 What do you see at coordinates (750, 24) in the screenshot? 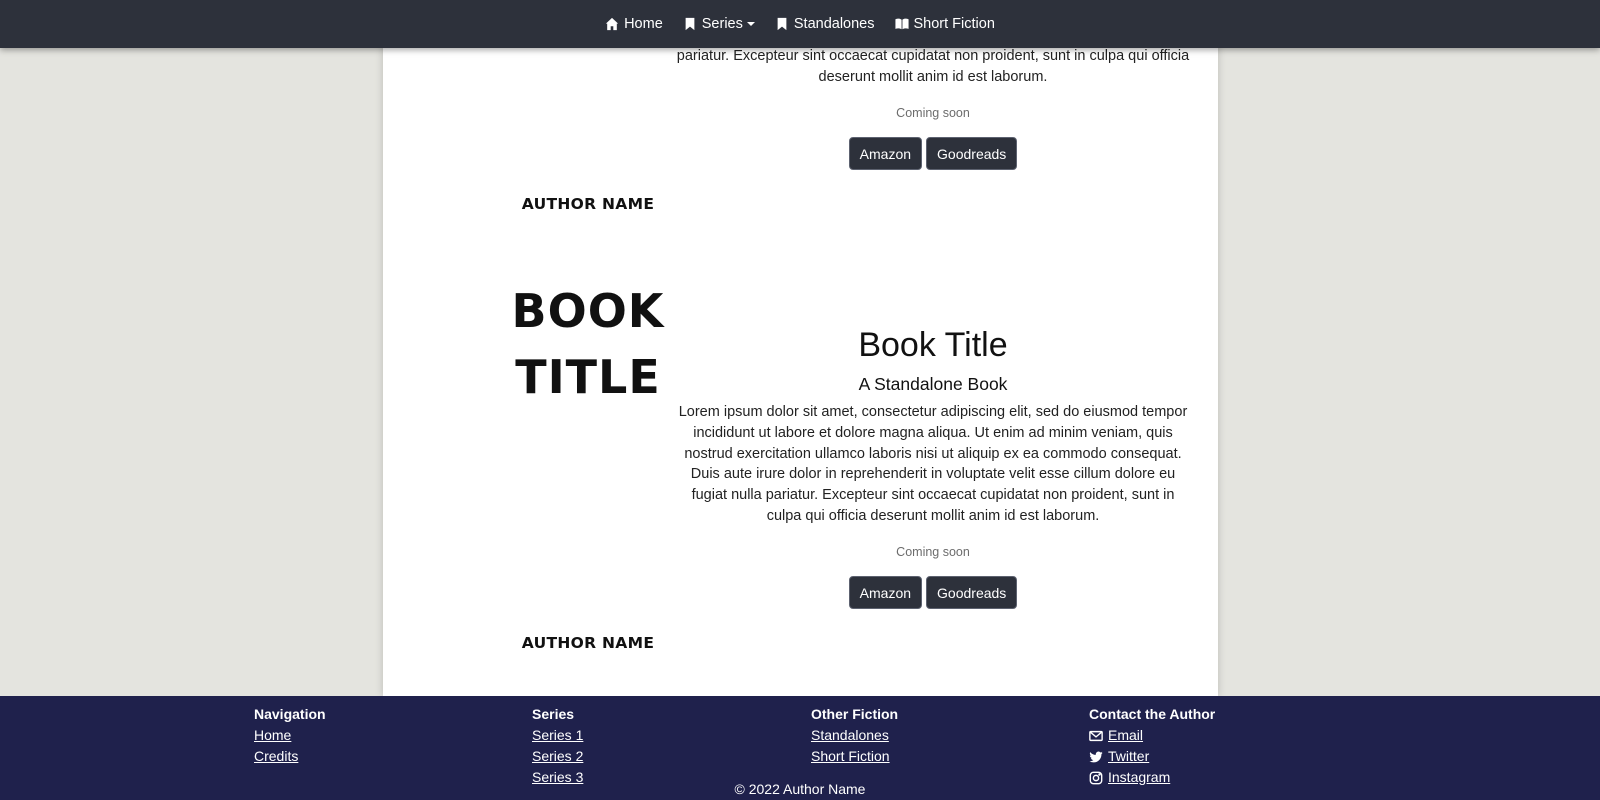
I see `chevron-down-icon` at bounding box center [750, 24].